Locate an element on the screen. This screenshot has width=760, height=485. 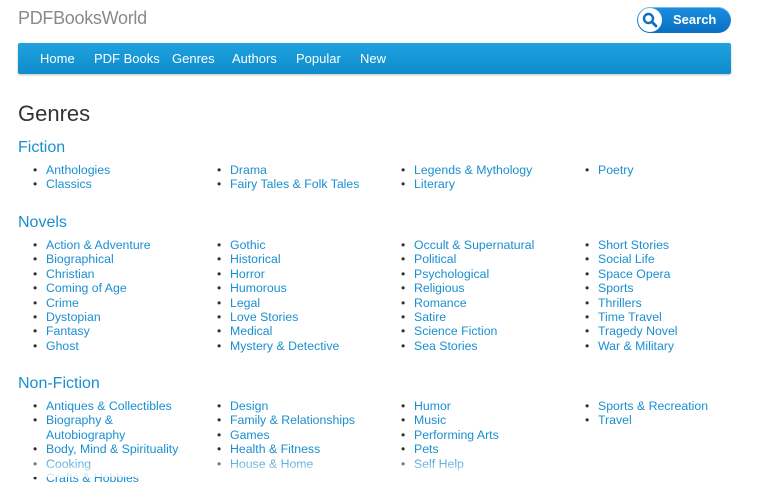
genre-link: Drama is located at coordinates (280, 170).